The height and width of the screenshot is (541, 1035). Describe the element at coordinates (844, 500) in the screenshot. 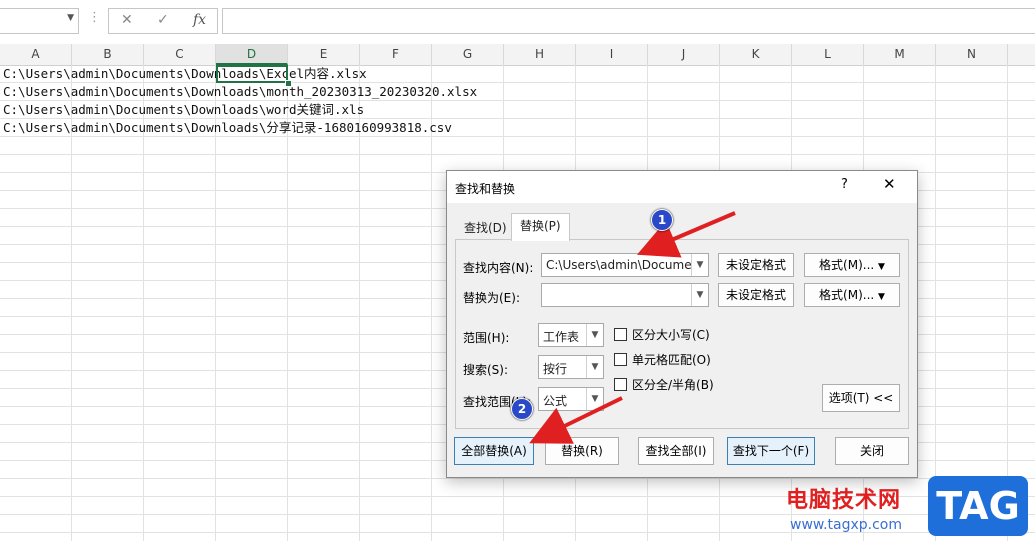

I see `watermark-text: 电脑技术网` at that location.